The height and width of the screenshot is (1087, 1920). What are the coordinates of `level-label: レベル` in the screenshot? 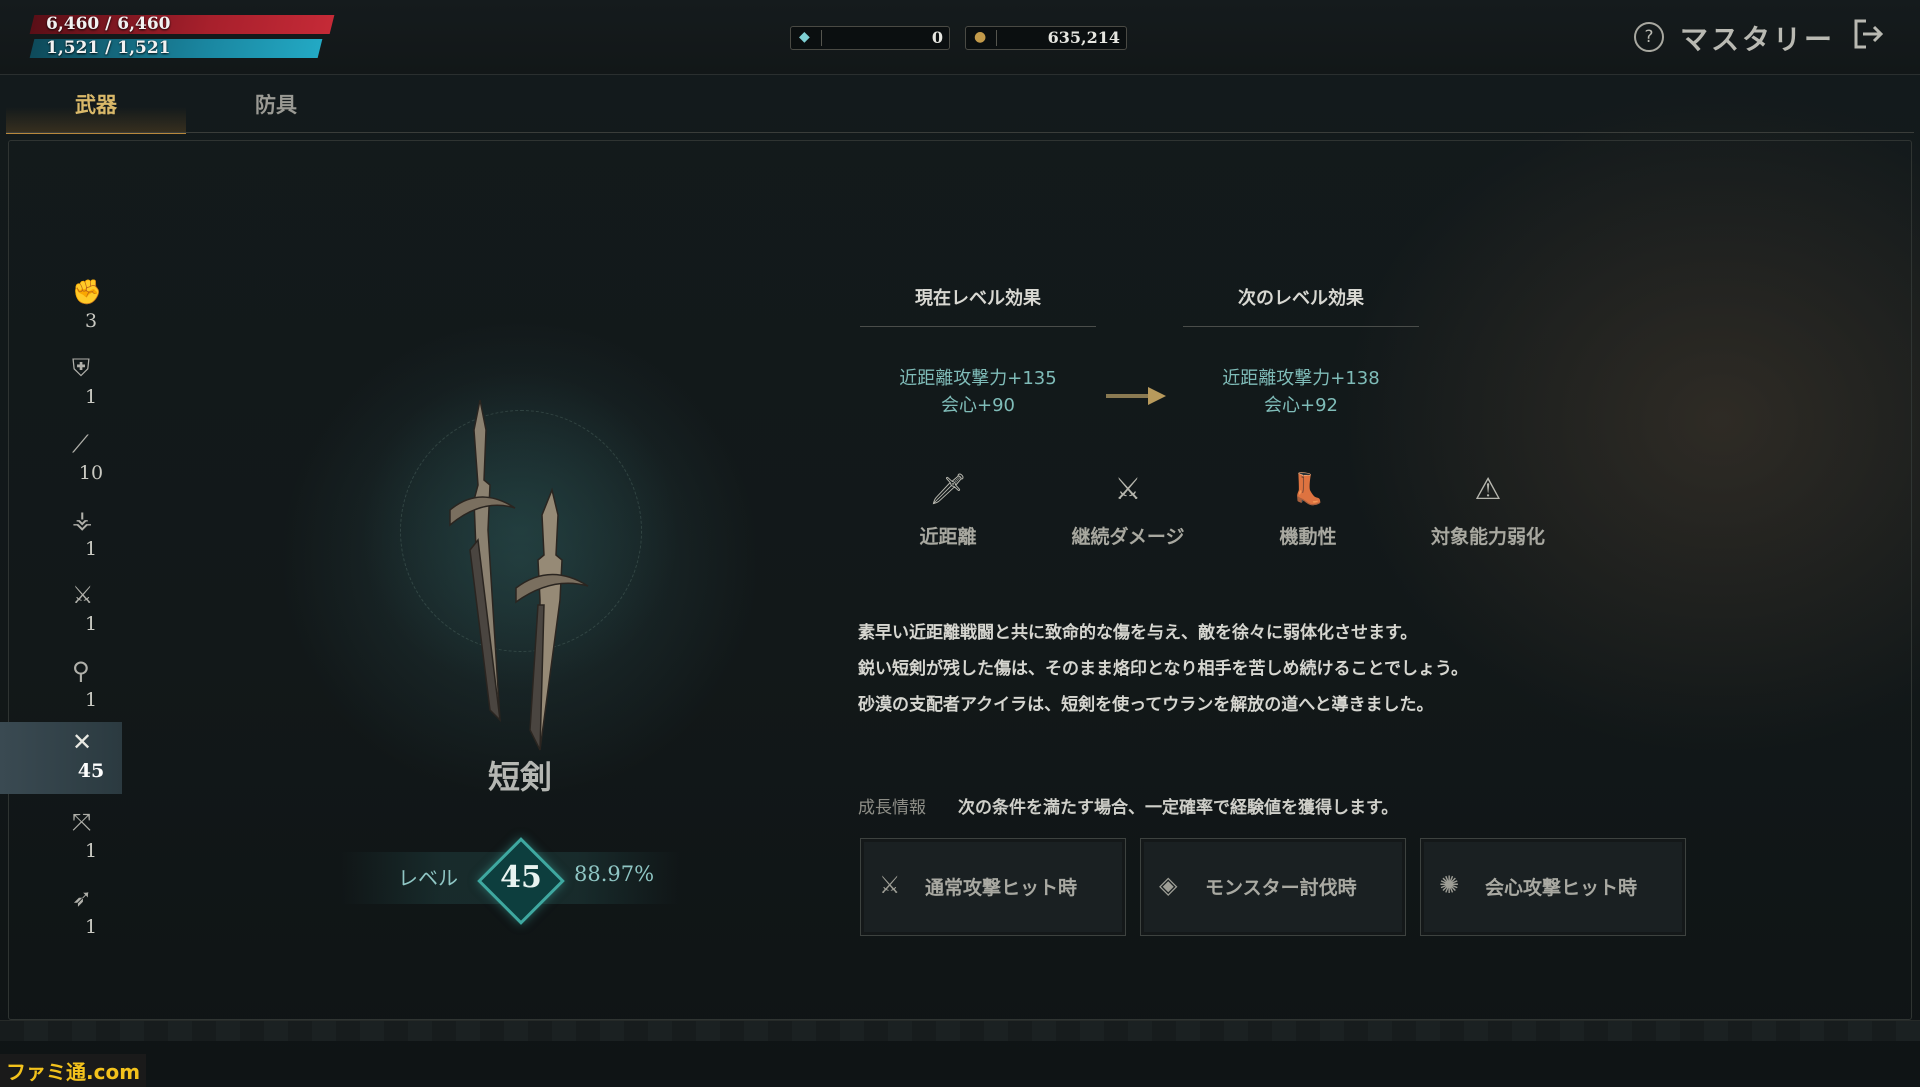 It's located at (428, 878).